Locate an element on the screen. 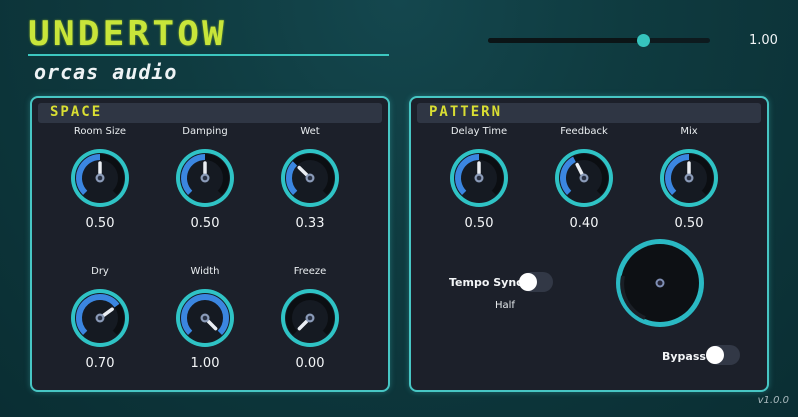  app-title: UNDERTOW is located at coordinates (128, 34).